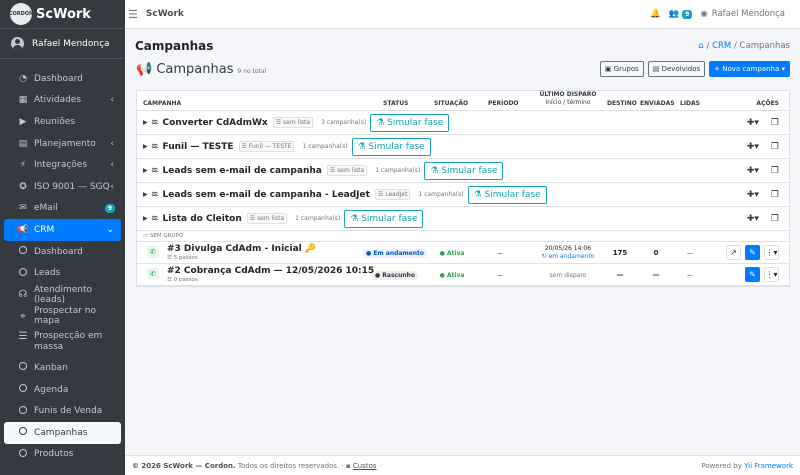  I want to click on sidebar-item-label: Atividades, so click(58, 100).